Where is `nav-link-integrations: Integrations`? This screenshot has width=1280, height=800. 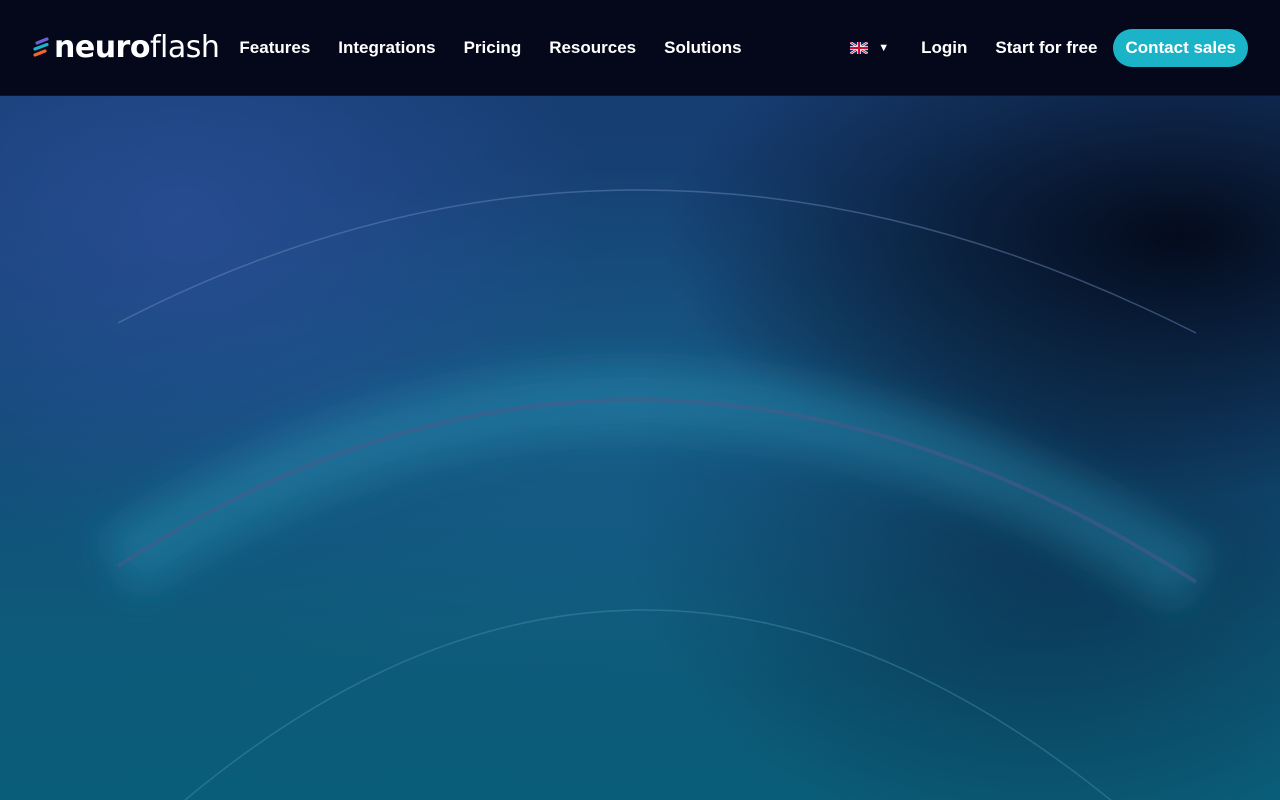 nav-link-integrations: Integrations is located at coordinates (386, 48).